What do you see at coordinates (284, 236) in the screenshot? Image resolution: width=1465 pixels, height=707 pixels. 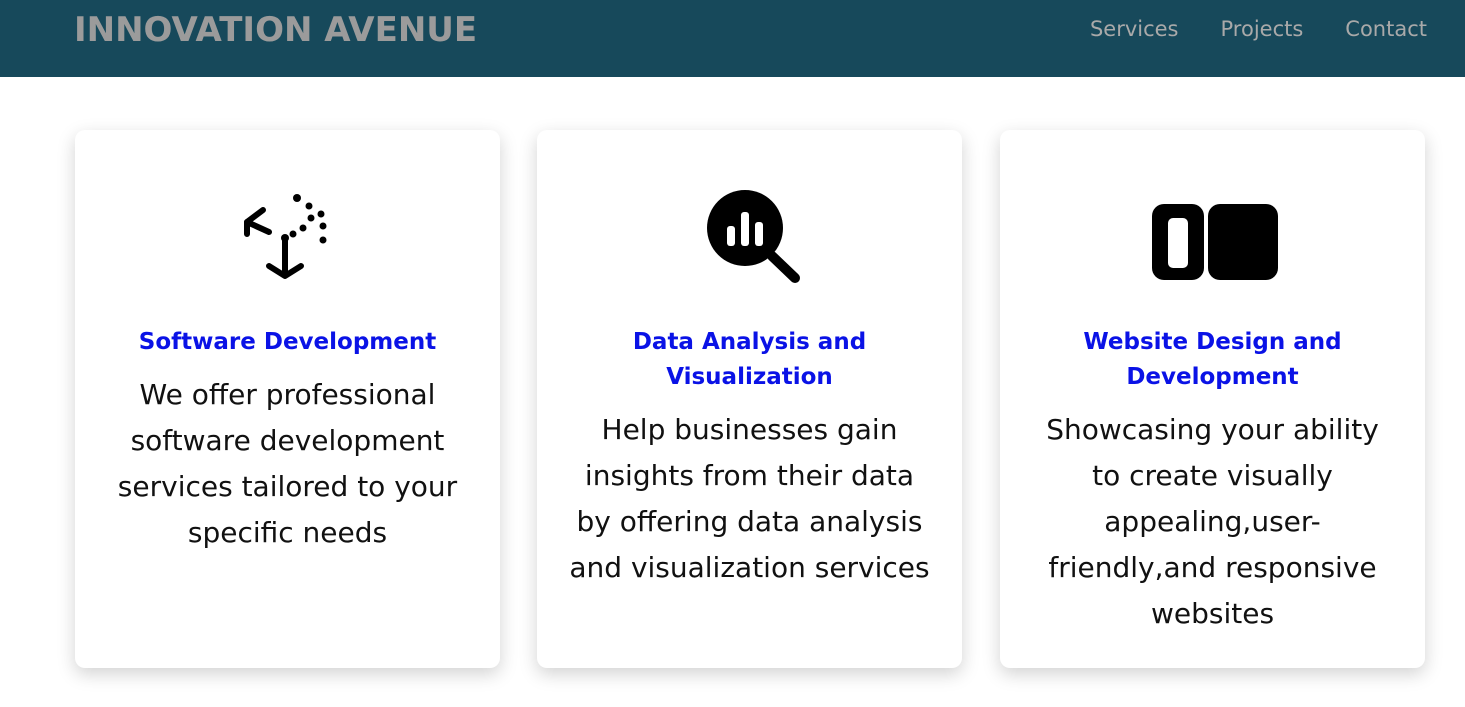 I see `code-sandbox-icon` at bounding box center [284, 236].